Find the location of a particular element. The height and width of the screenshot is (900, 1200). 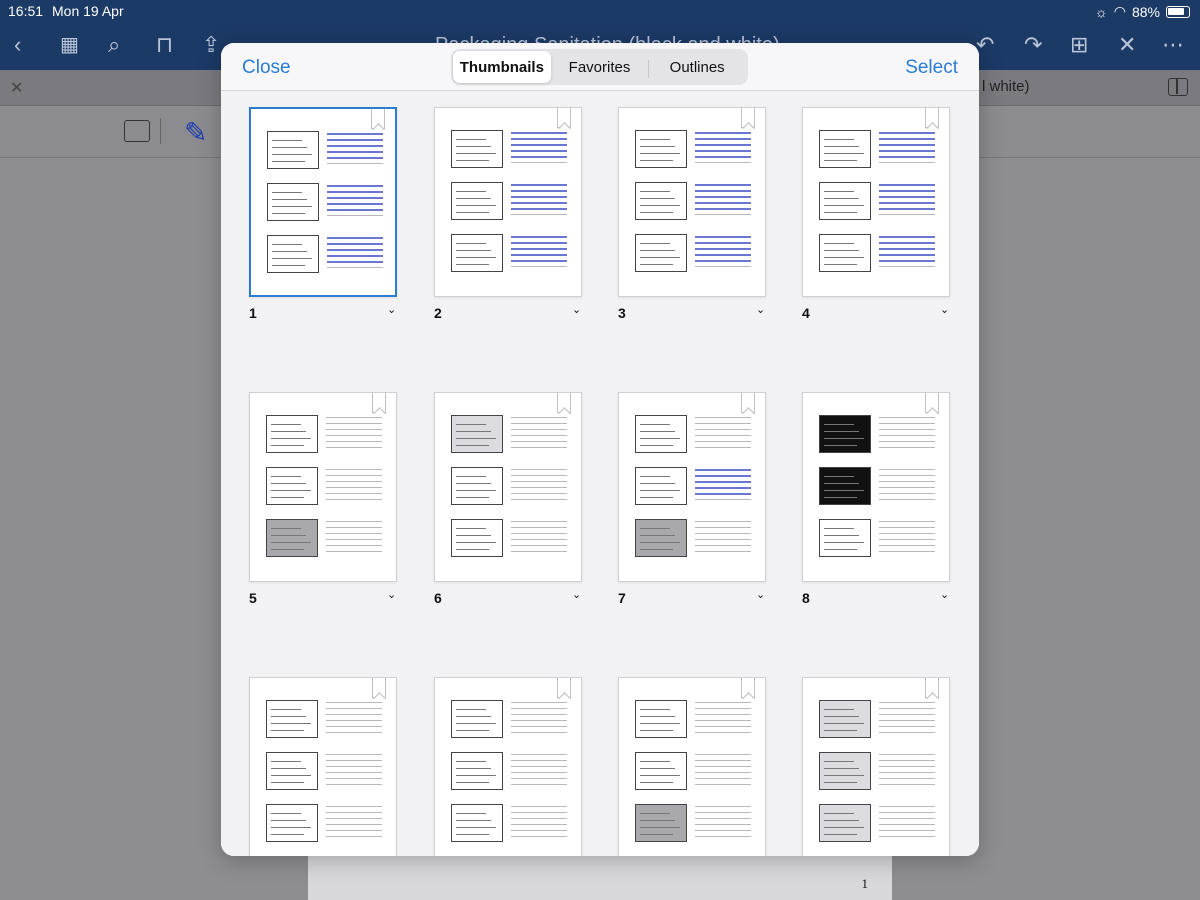

share-icon: ⇪ is located at coordinates (211, 45).